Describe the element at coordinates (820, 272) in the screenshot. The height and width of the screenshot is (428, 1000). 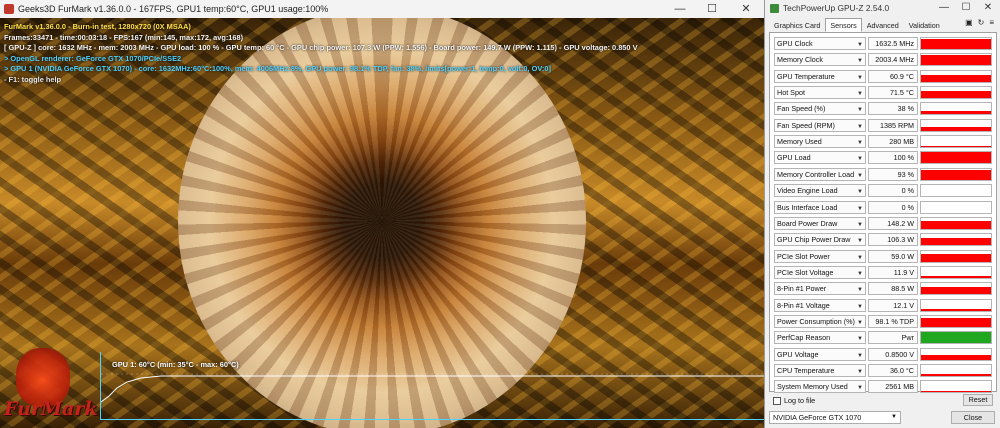
I see `sensor-name-dropdown: PCIe Slot Voltage ▼` at that location.